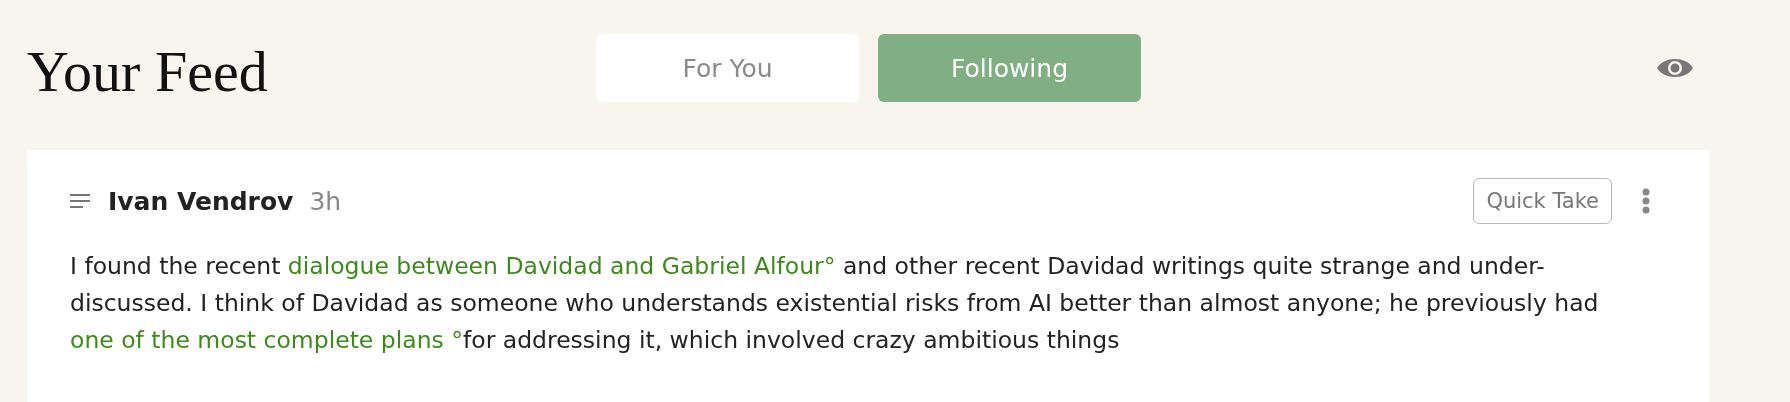 The width and height of the screenshot is (1790, 402). I want to click on more-options-icon, so click(1646, 201).